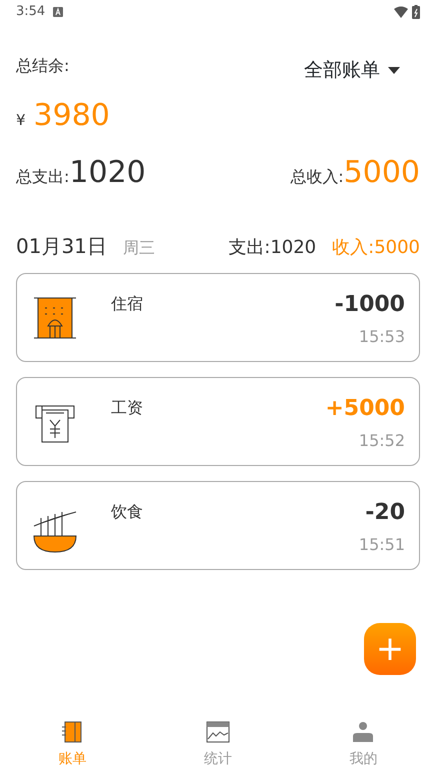 This screenshot has width=436, height=776. Describe the element at coordinates (218, 421) in the screenshot. I see `record-card: 工资 +5000 15:52` at that location.